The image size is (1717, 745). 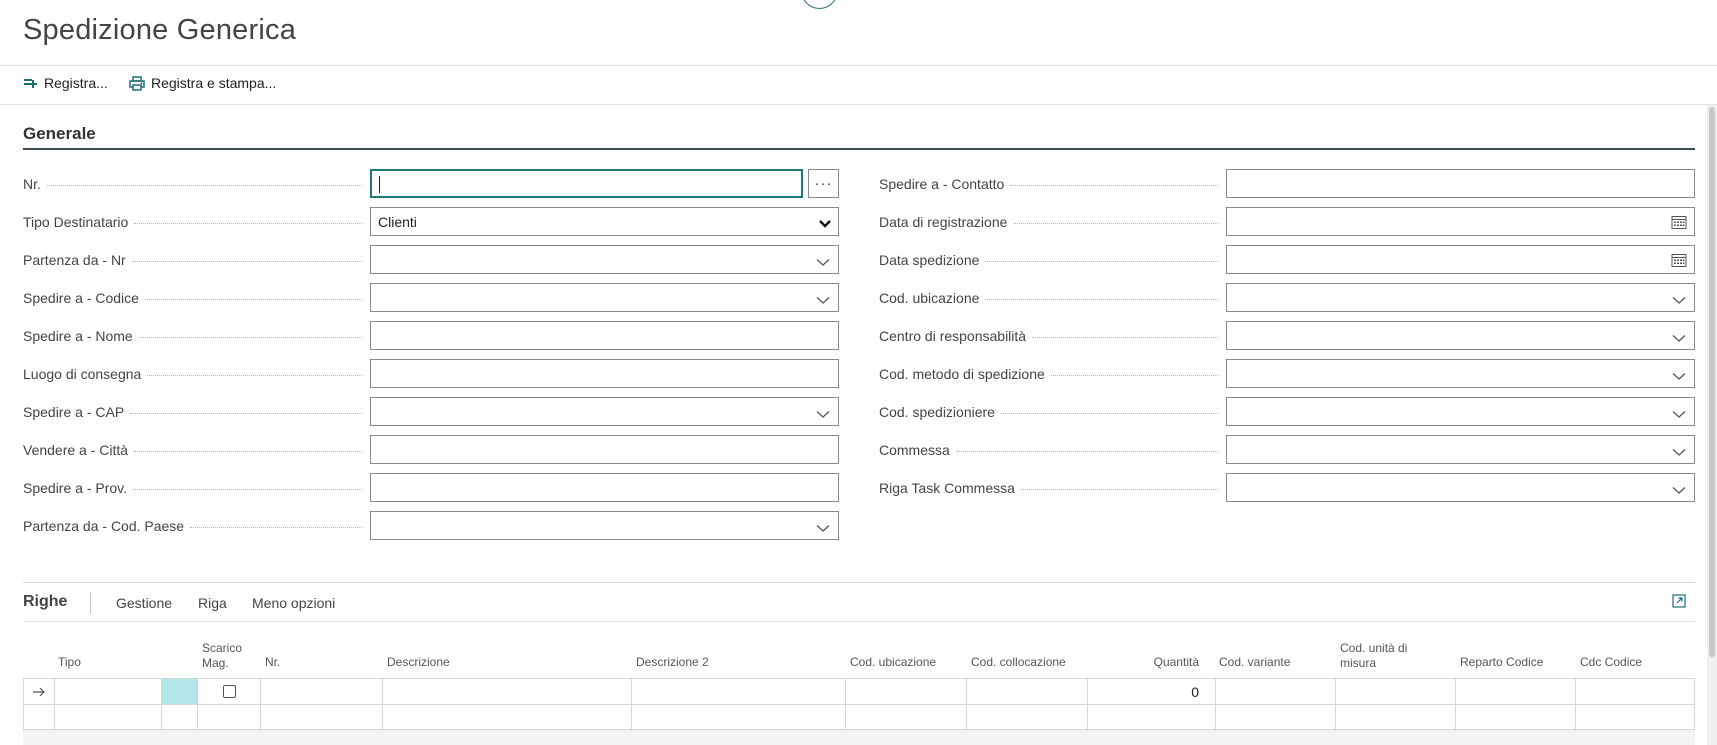 What do you see at coordinates (604, 373) in the screenshot?
I see `luogo-di-consegna-input` at bounding box center [604, 373].